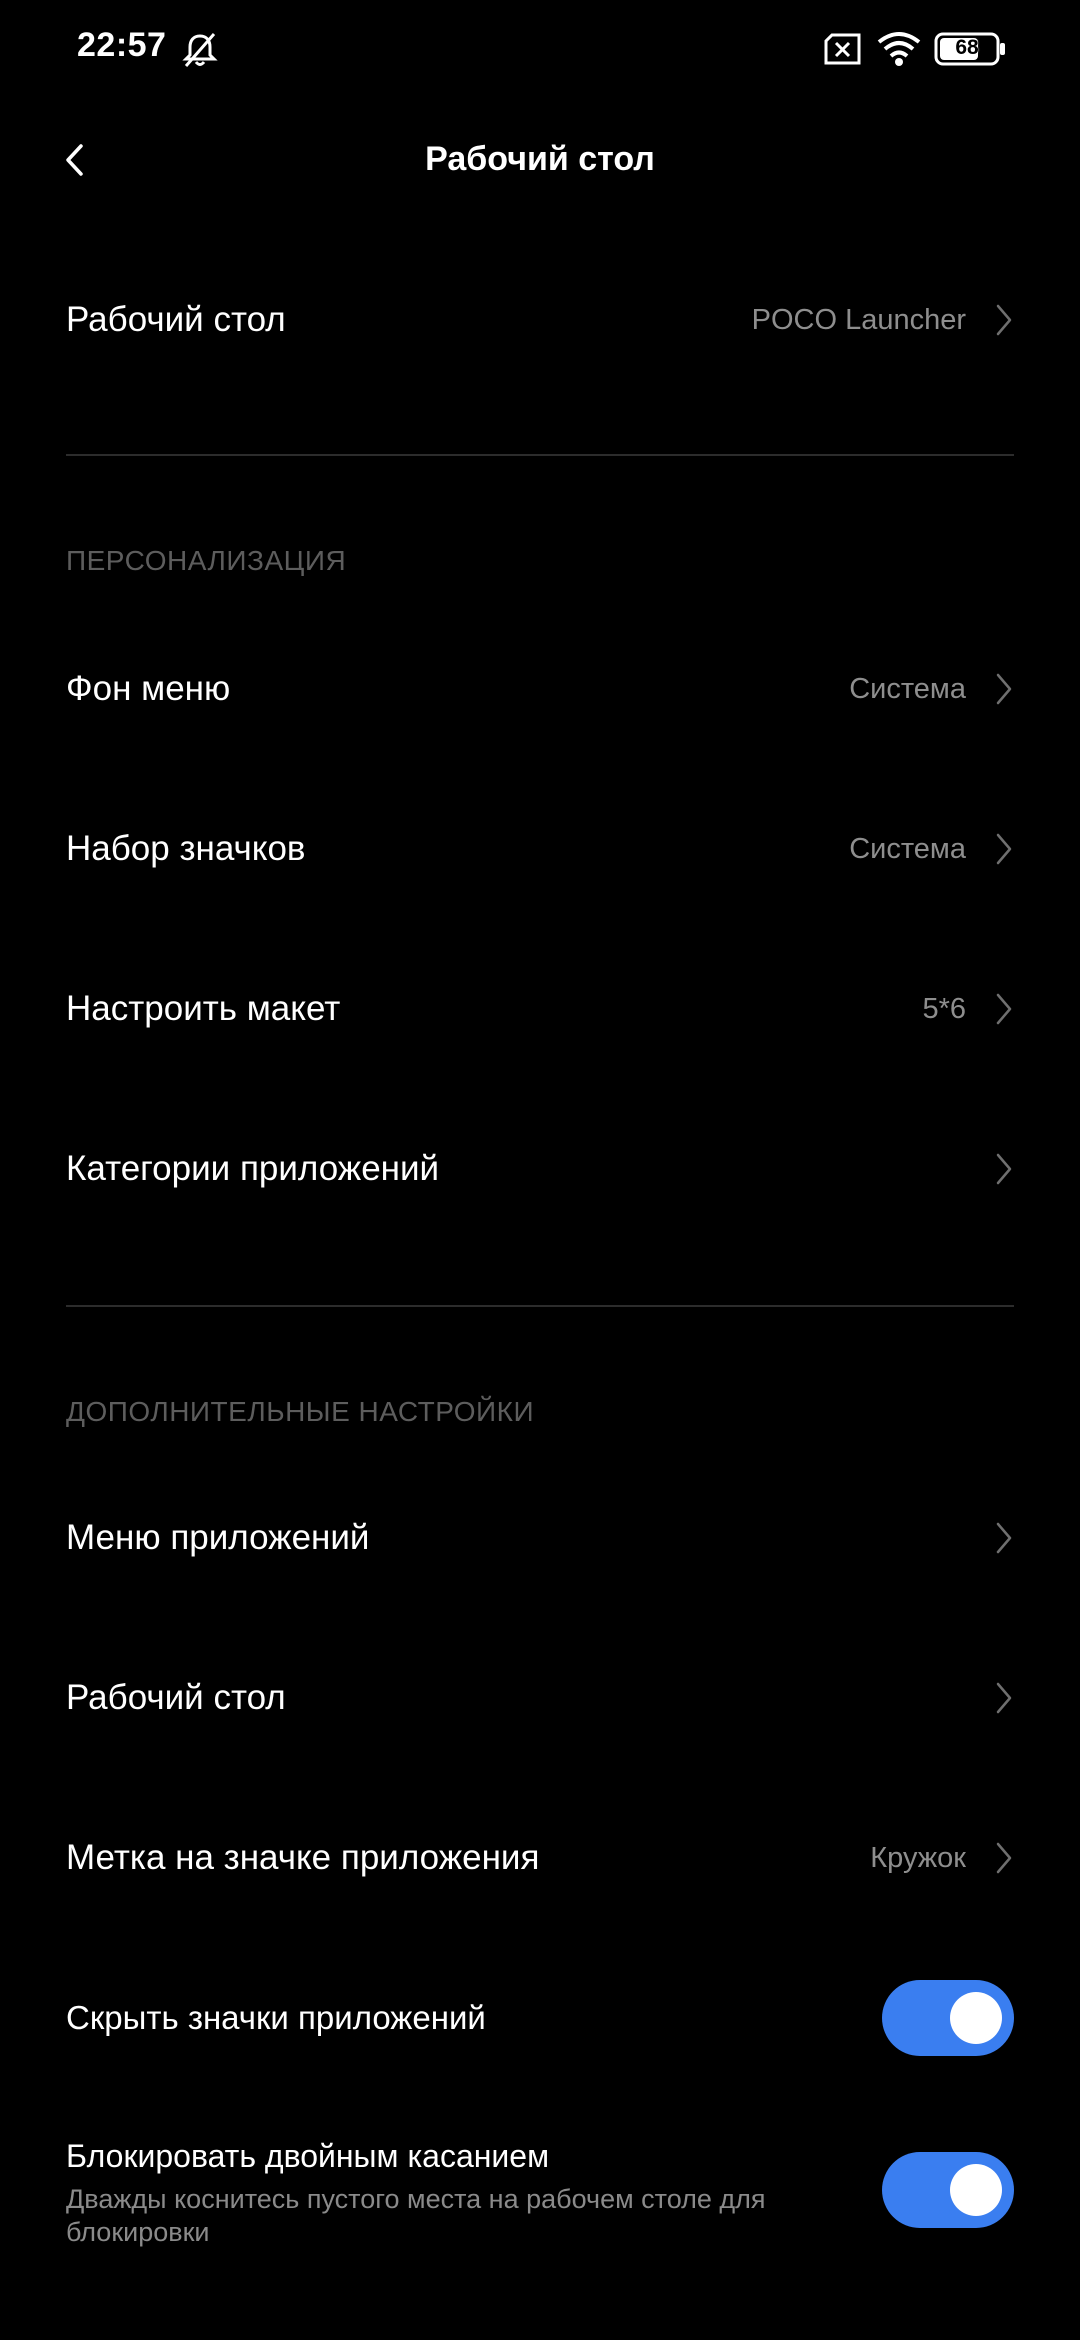 The image size is (1080, 2340). Describe the element at coordinates (300, 1411) in the screenshot. I see `section-header-advanced: ДОПОЛНИТЕЛЬНЫЕ НАСТРОЙКИ` at that location.